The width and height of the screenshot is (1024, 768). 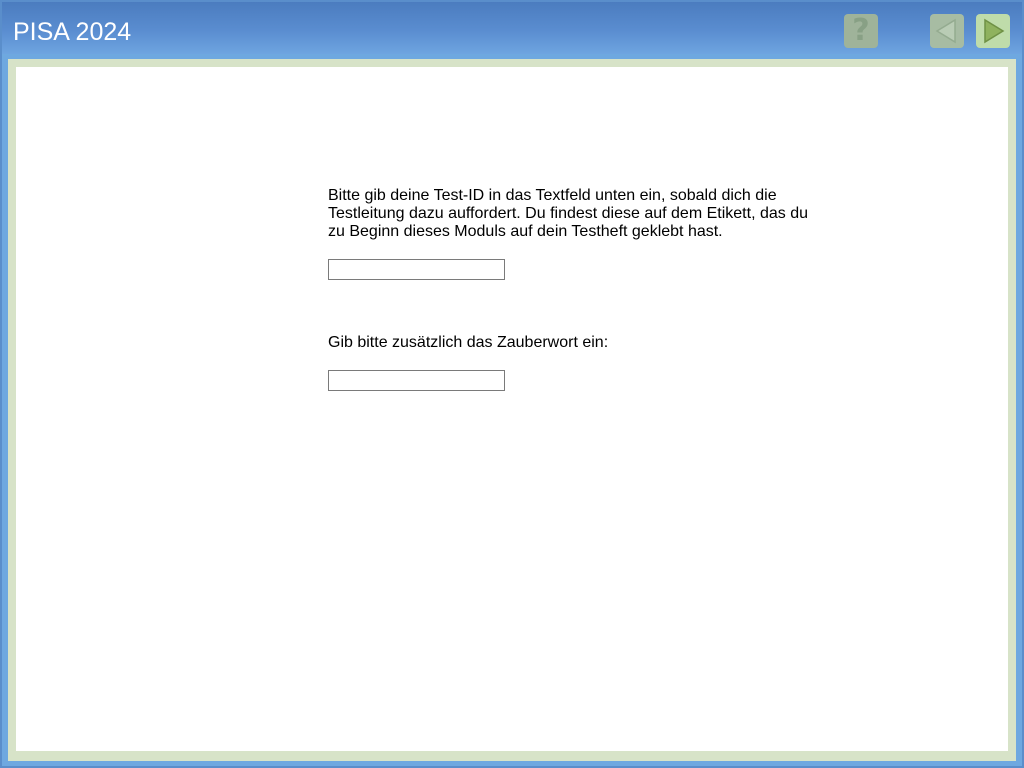 What do you see at coordinates (72, 32) in the screenshot?
I see `app-title: PISA 2024` at bounding box center [72, 32].